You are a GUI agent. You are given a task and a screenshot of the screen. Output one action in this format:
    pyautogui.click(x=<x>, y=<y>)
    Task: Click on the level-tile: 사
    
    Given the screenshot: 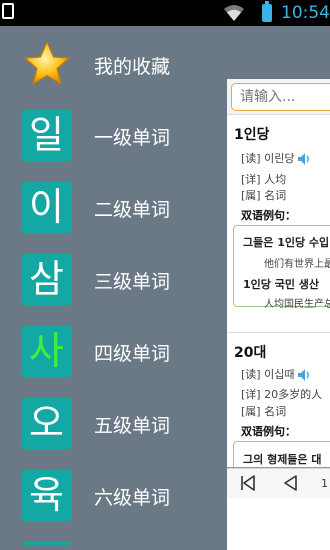 What is the action you would take?
    pyautogui.click(x=46, y=351)
    